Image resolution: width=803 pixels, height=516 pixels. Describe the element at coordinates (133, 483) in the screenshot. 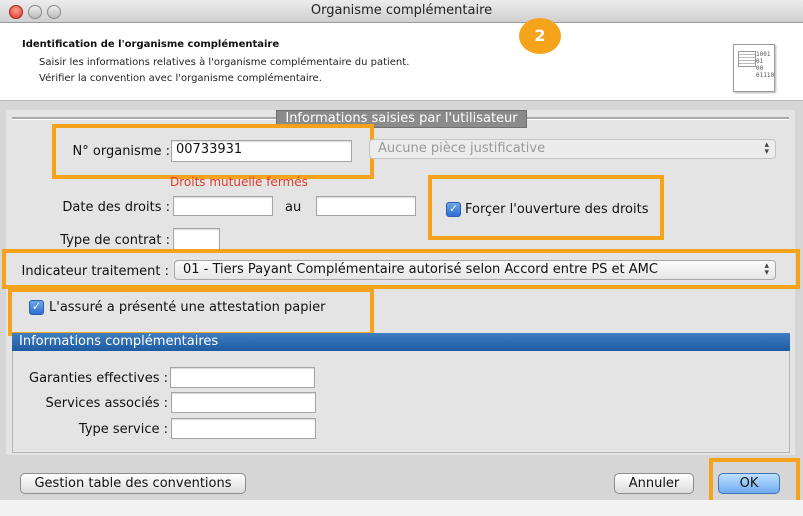

I see `gestion-conventions-button: Gestion table des conventions` at that location.